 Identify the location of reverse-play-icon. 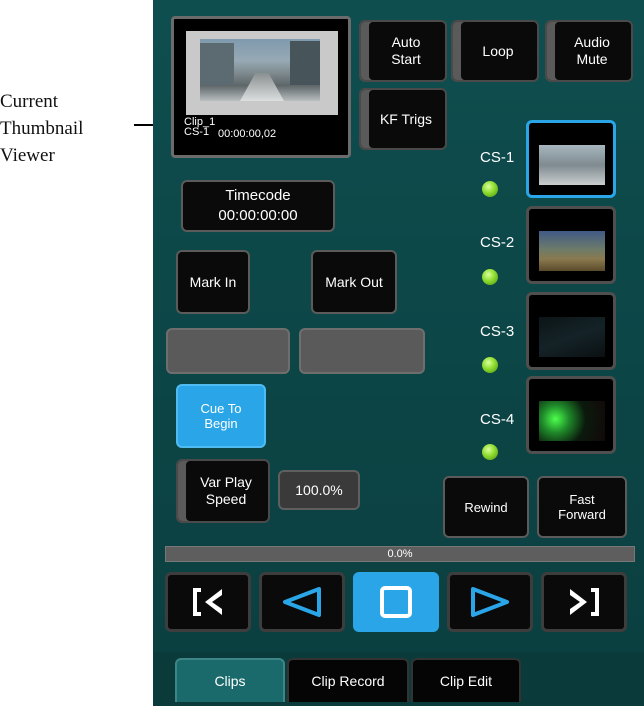
(302, 602).